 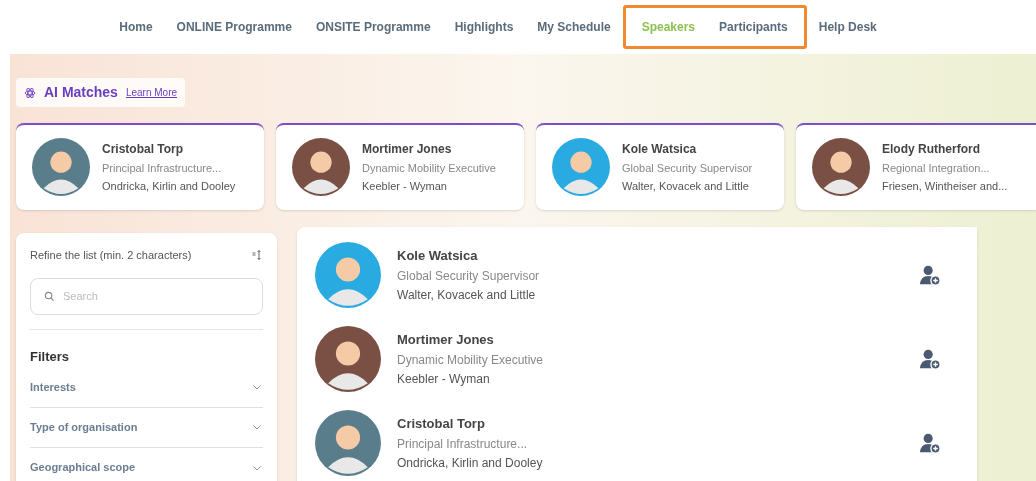 I want to click on match-card: Kole Watsica Global Security Supervisor Walter, Kovacek and Little, so click(x=660, y=166).